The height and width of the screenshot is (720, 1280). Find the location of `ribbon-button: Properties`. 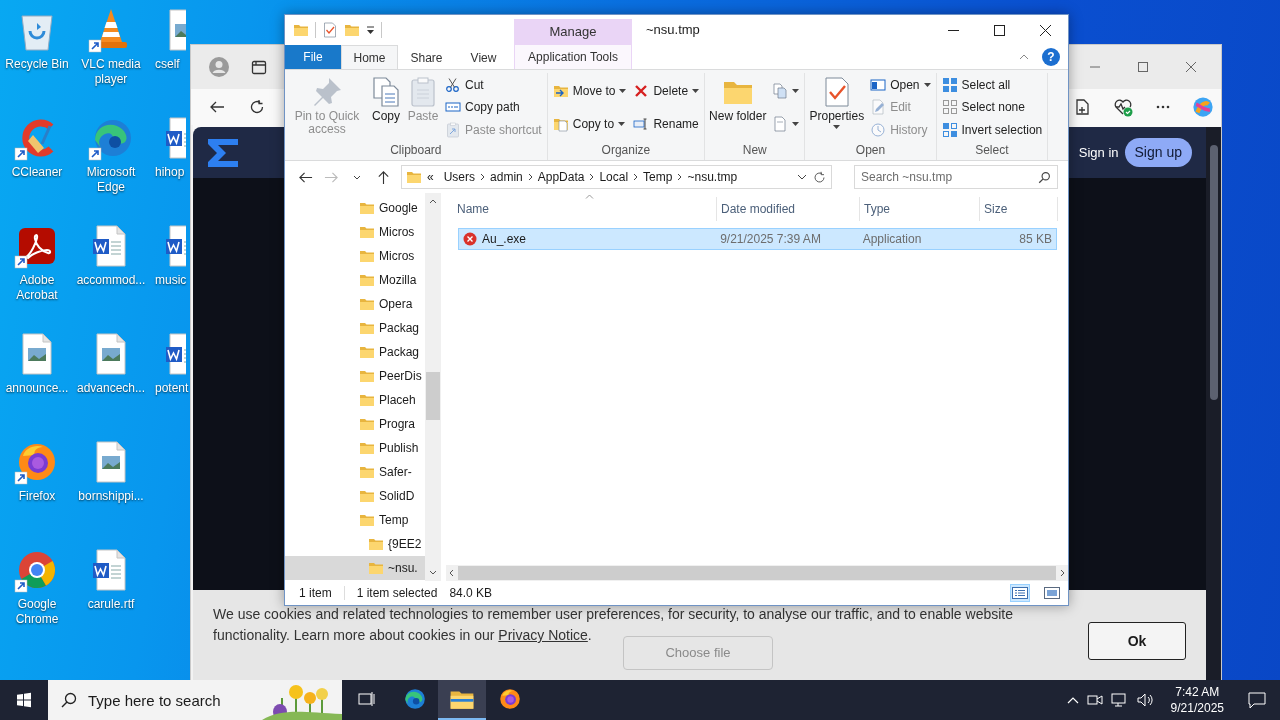

ribbon-button: Properties is located at coordinates (837, 107).